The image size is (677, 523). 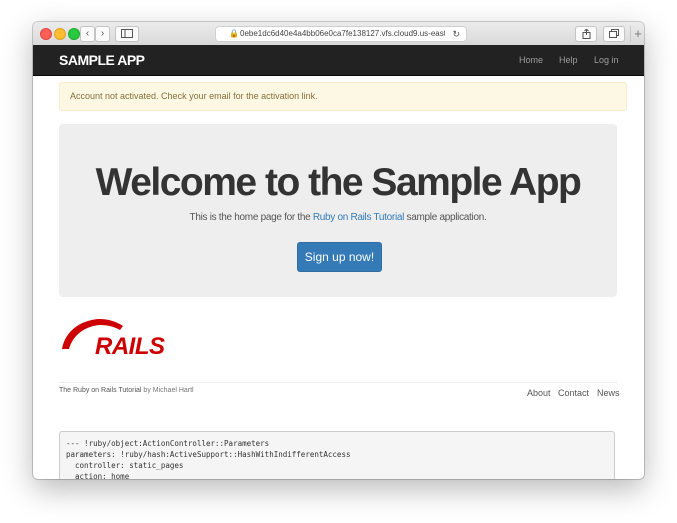 What do you see at coordinates (234, 33) in the screenshot?
I see `lock-icon: 🔒` at bounding box center [234, 33].